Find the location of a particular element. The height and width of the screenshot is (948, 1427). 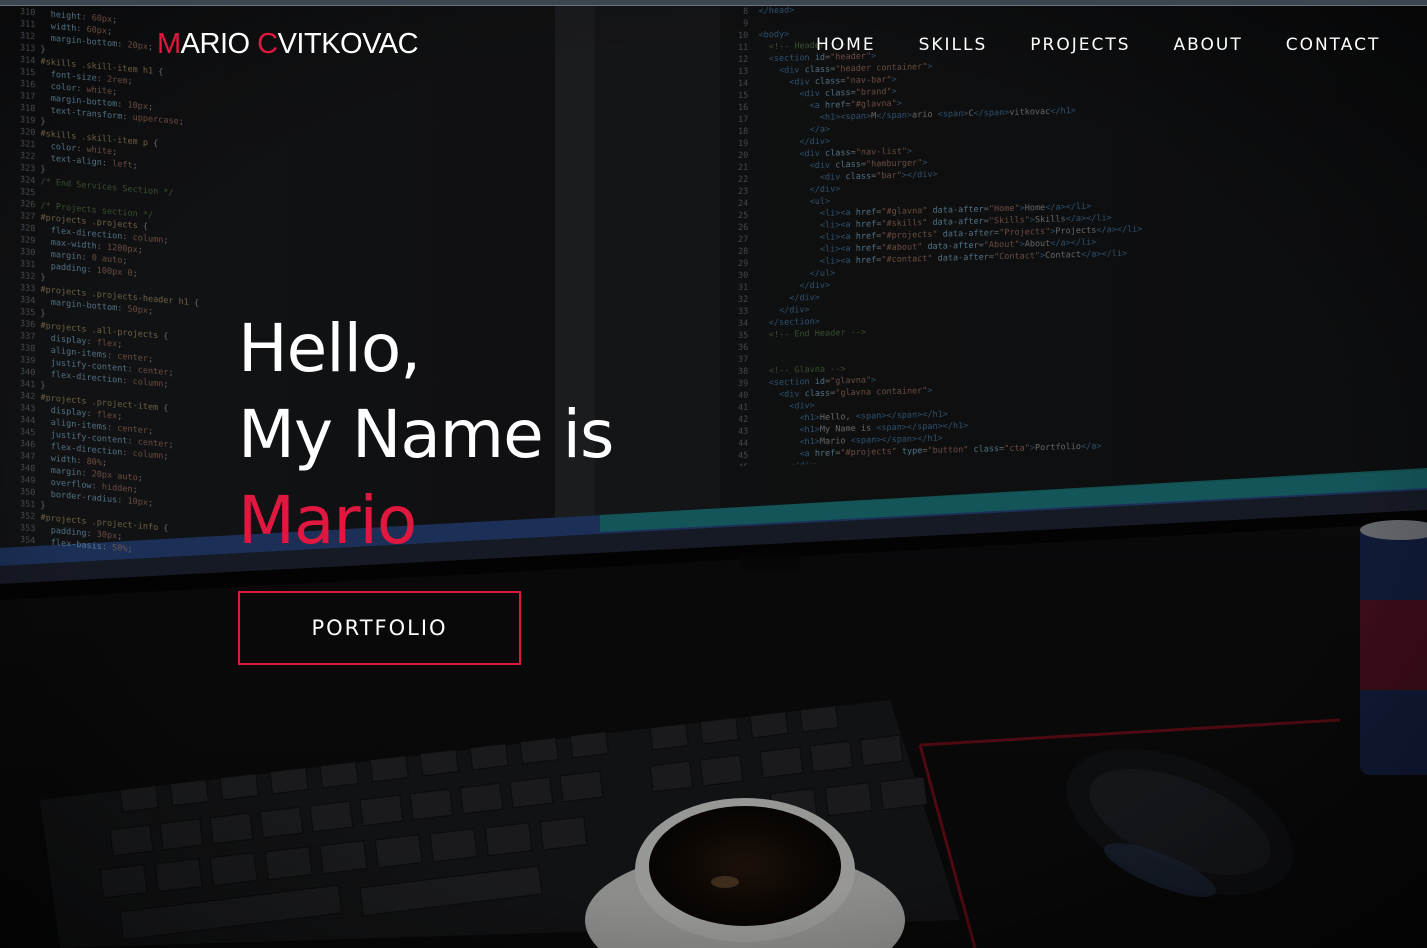

nav-home: HOME is located at coordinates (846, 45).